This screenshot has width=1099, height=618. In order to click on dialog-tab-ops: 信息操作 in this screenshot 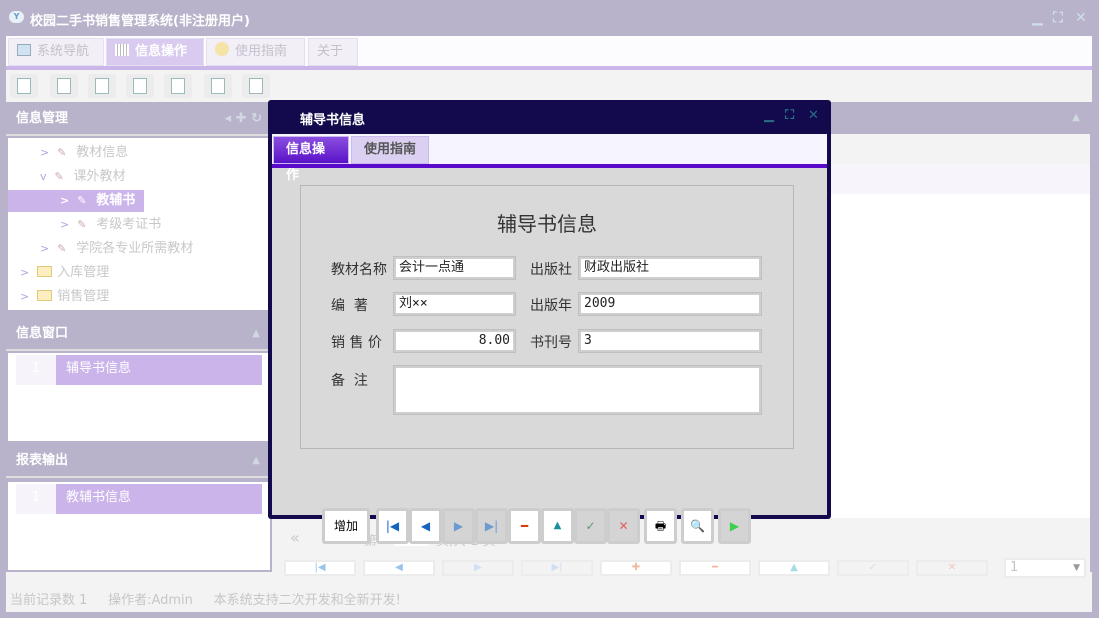, I will do `click(311, 159)`.